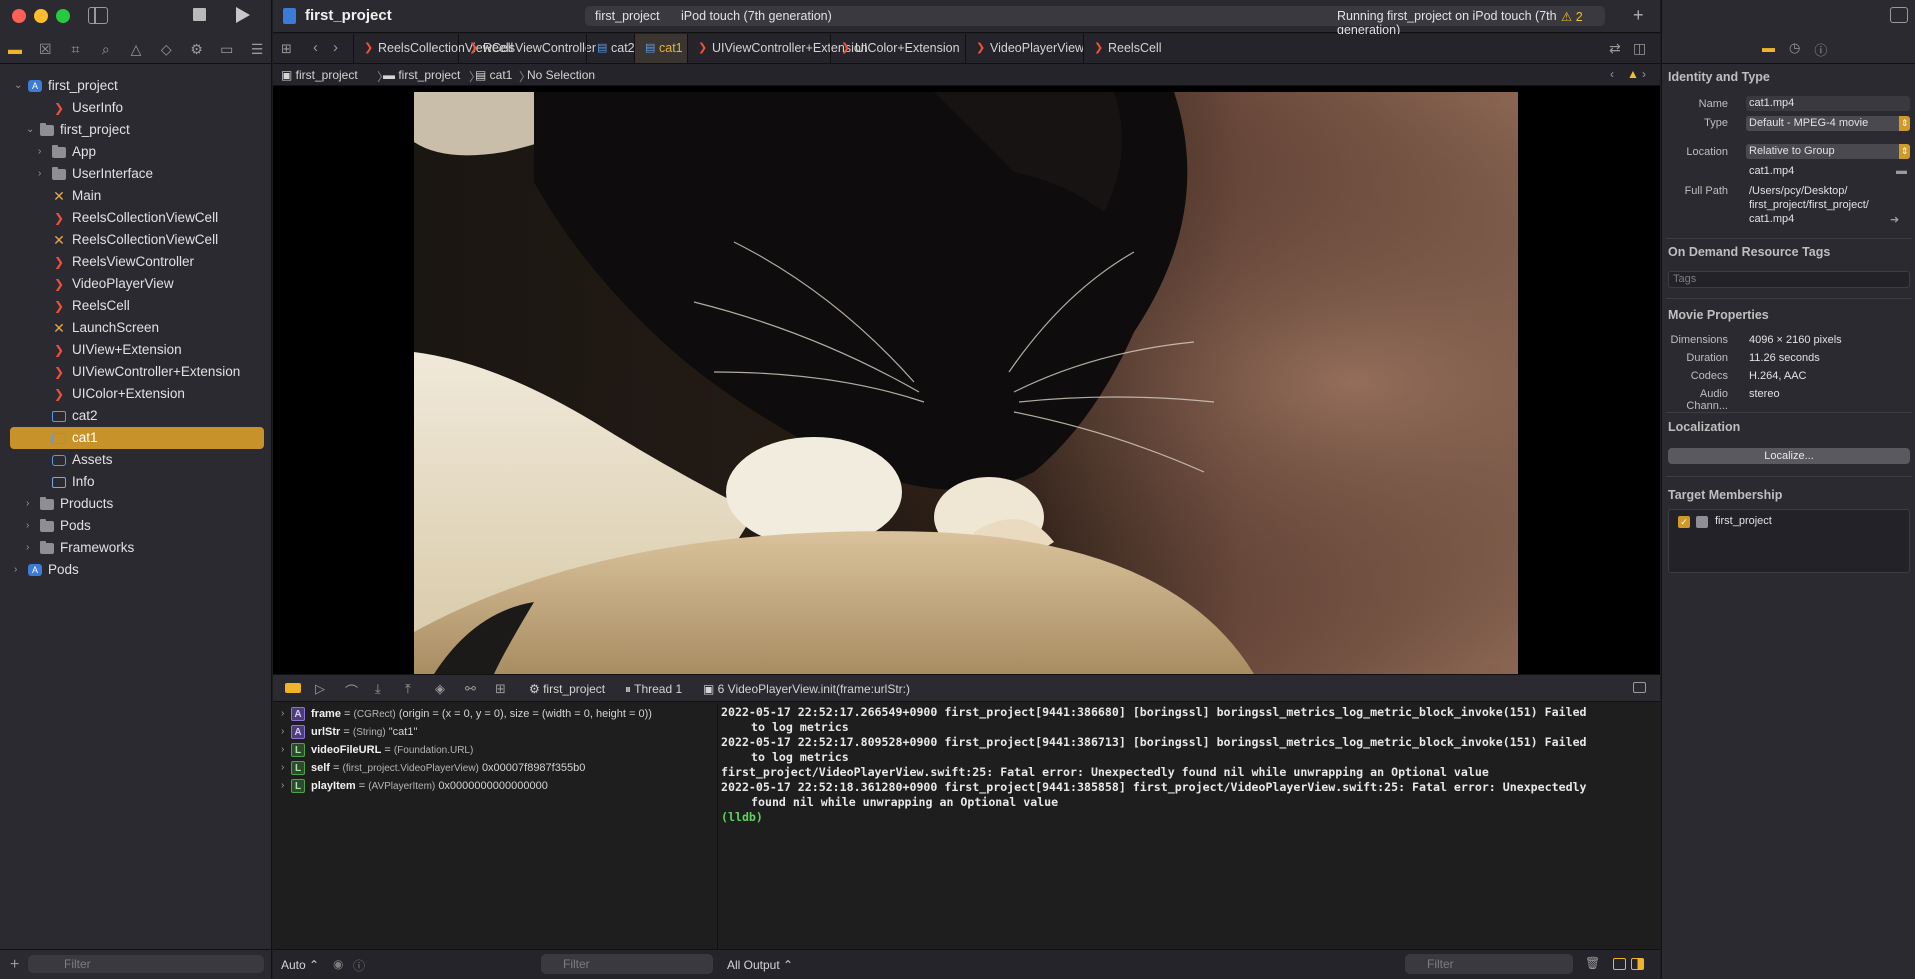 Image resolution: width=1915 pixels, height=979 pixels. I want to click on info-icon: ⓘ, so click(359, 965).